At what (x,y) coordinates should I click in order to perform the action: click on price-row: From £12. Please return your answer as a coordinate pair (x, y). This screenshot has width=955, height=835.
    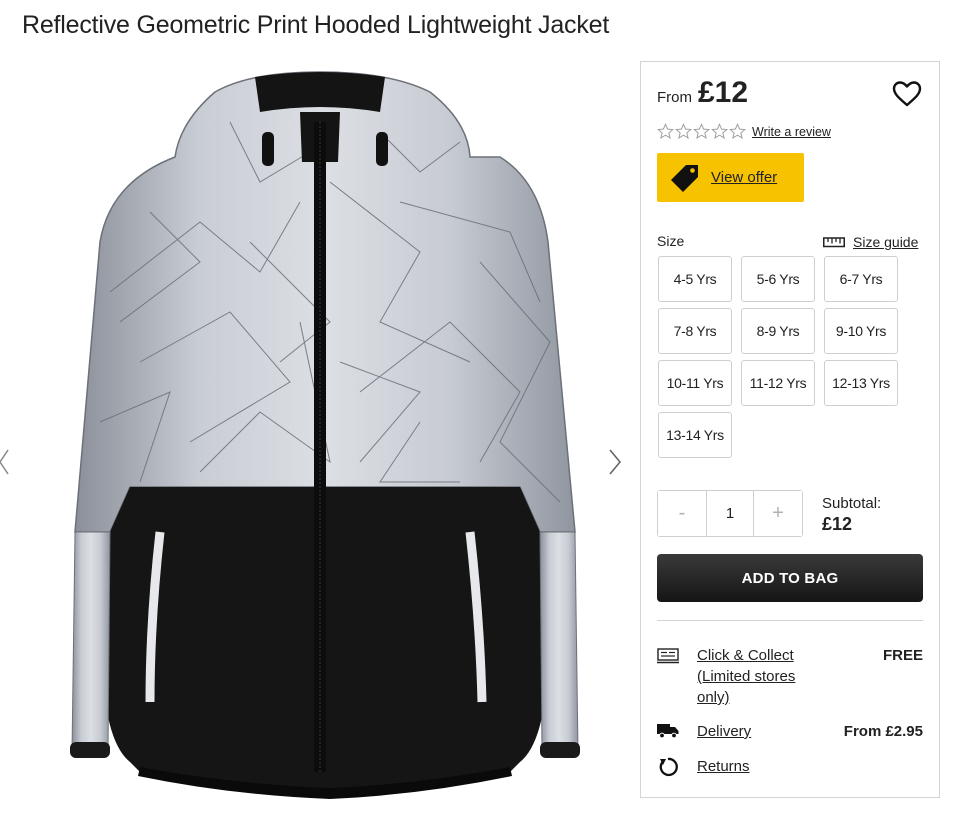
    Looking at the image, I should click on (702, 93).